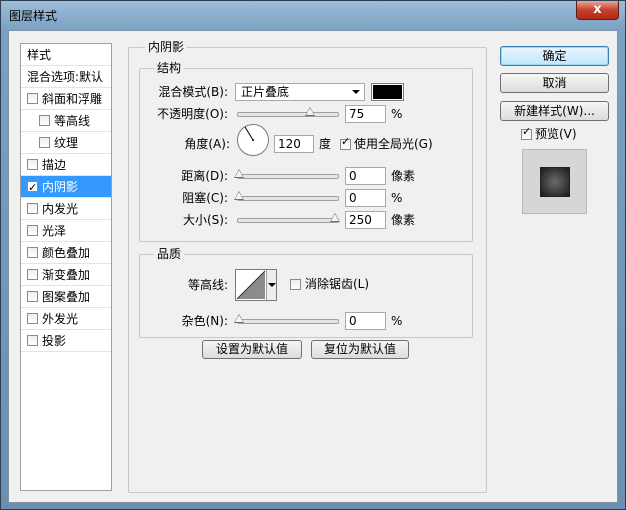 The image size is (626, 510). Describe the element at coordinates (313, 15) in the screenshot. I see `title-bar: 图层样式 x` at that location.